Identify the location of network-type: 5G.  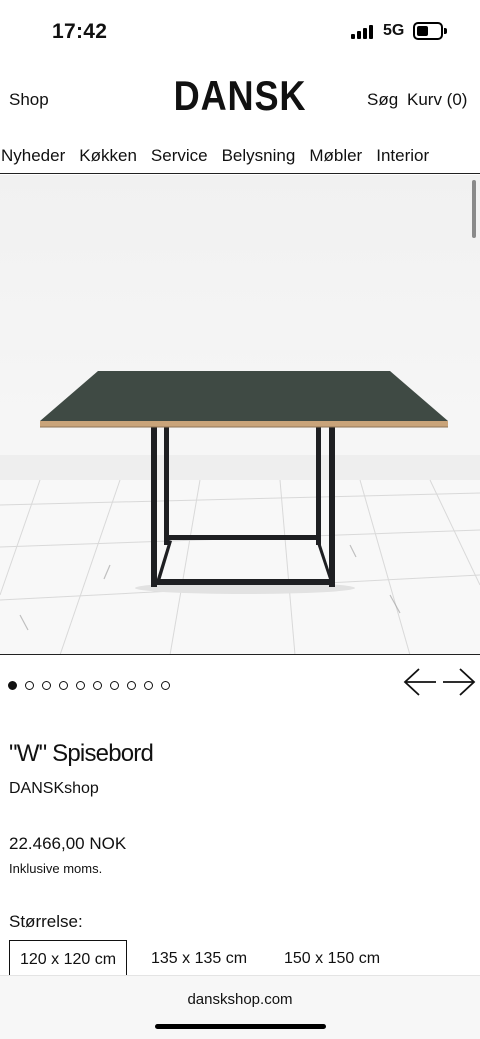
(394, 30).